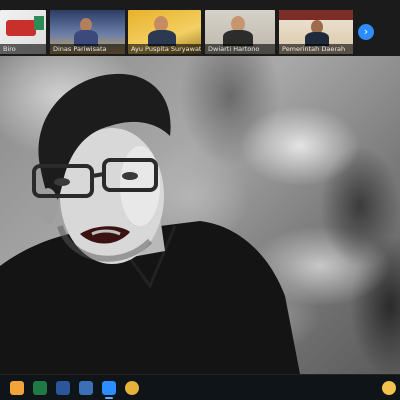  Describe the element at coordinates (316, 32) in the screenshot. I see `participant-tile: Pemerintah Daerah` at that location.